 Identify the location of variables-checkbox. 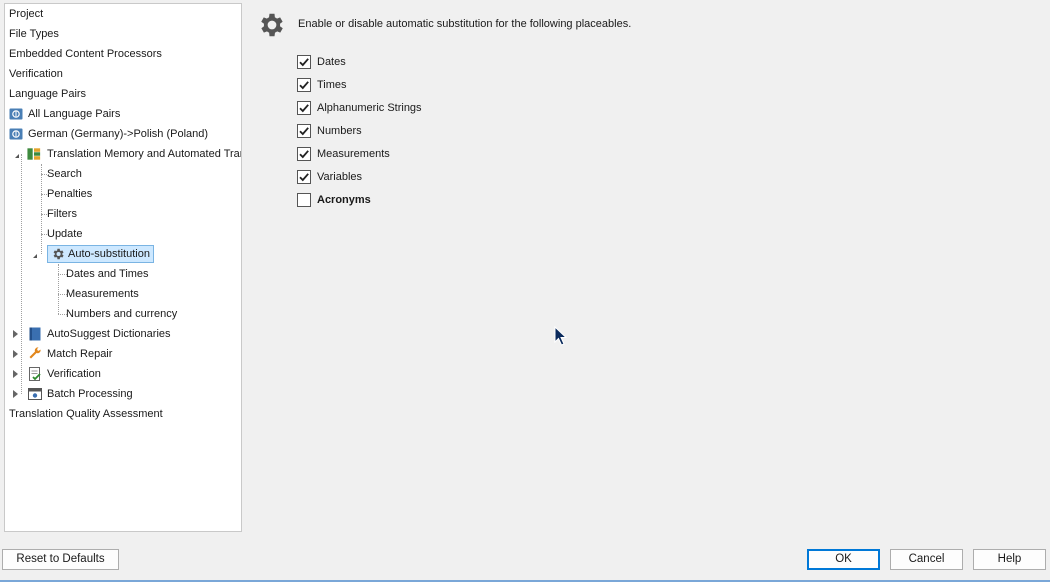
(304, 176).